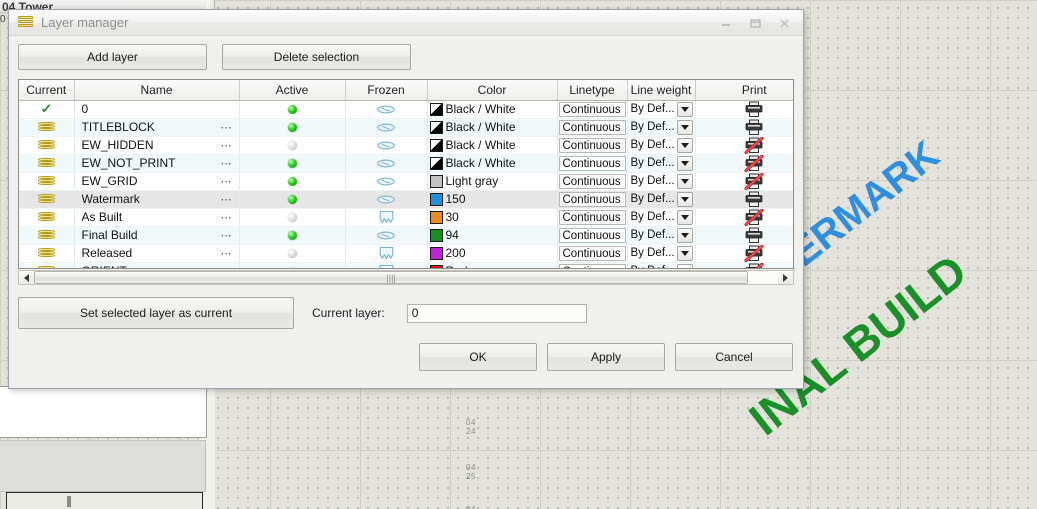 This screenshot has width=1037, height=509. I want to click on cell-name: 0, so click(157, 109).